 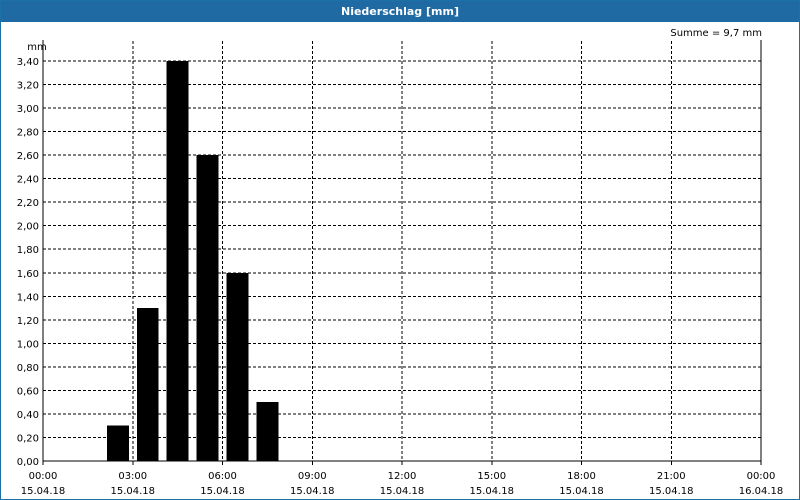 What do you see at coordinates (28, 156) in the screenshot?
I see `y-tick-label: 2,60` at bounding box center [28, 156].